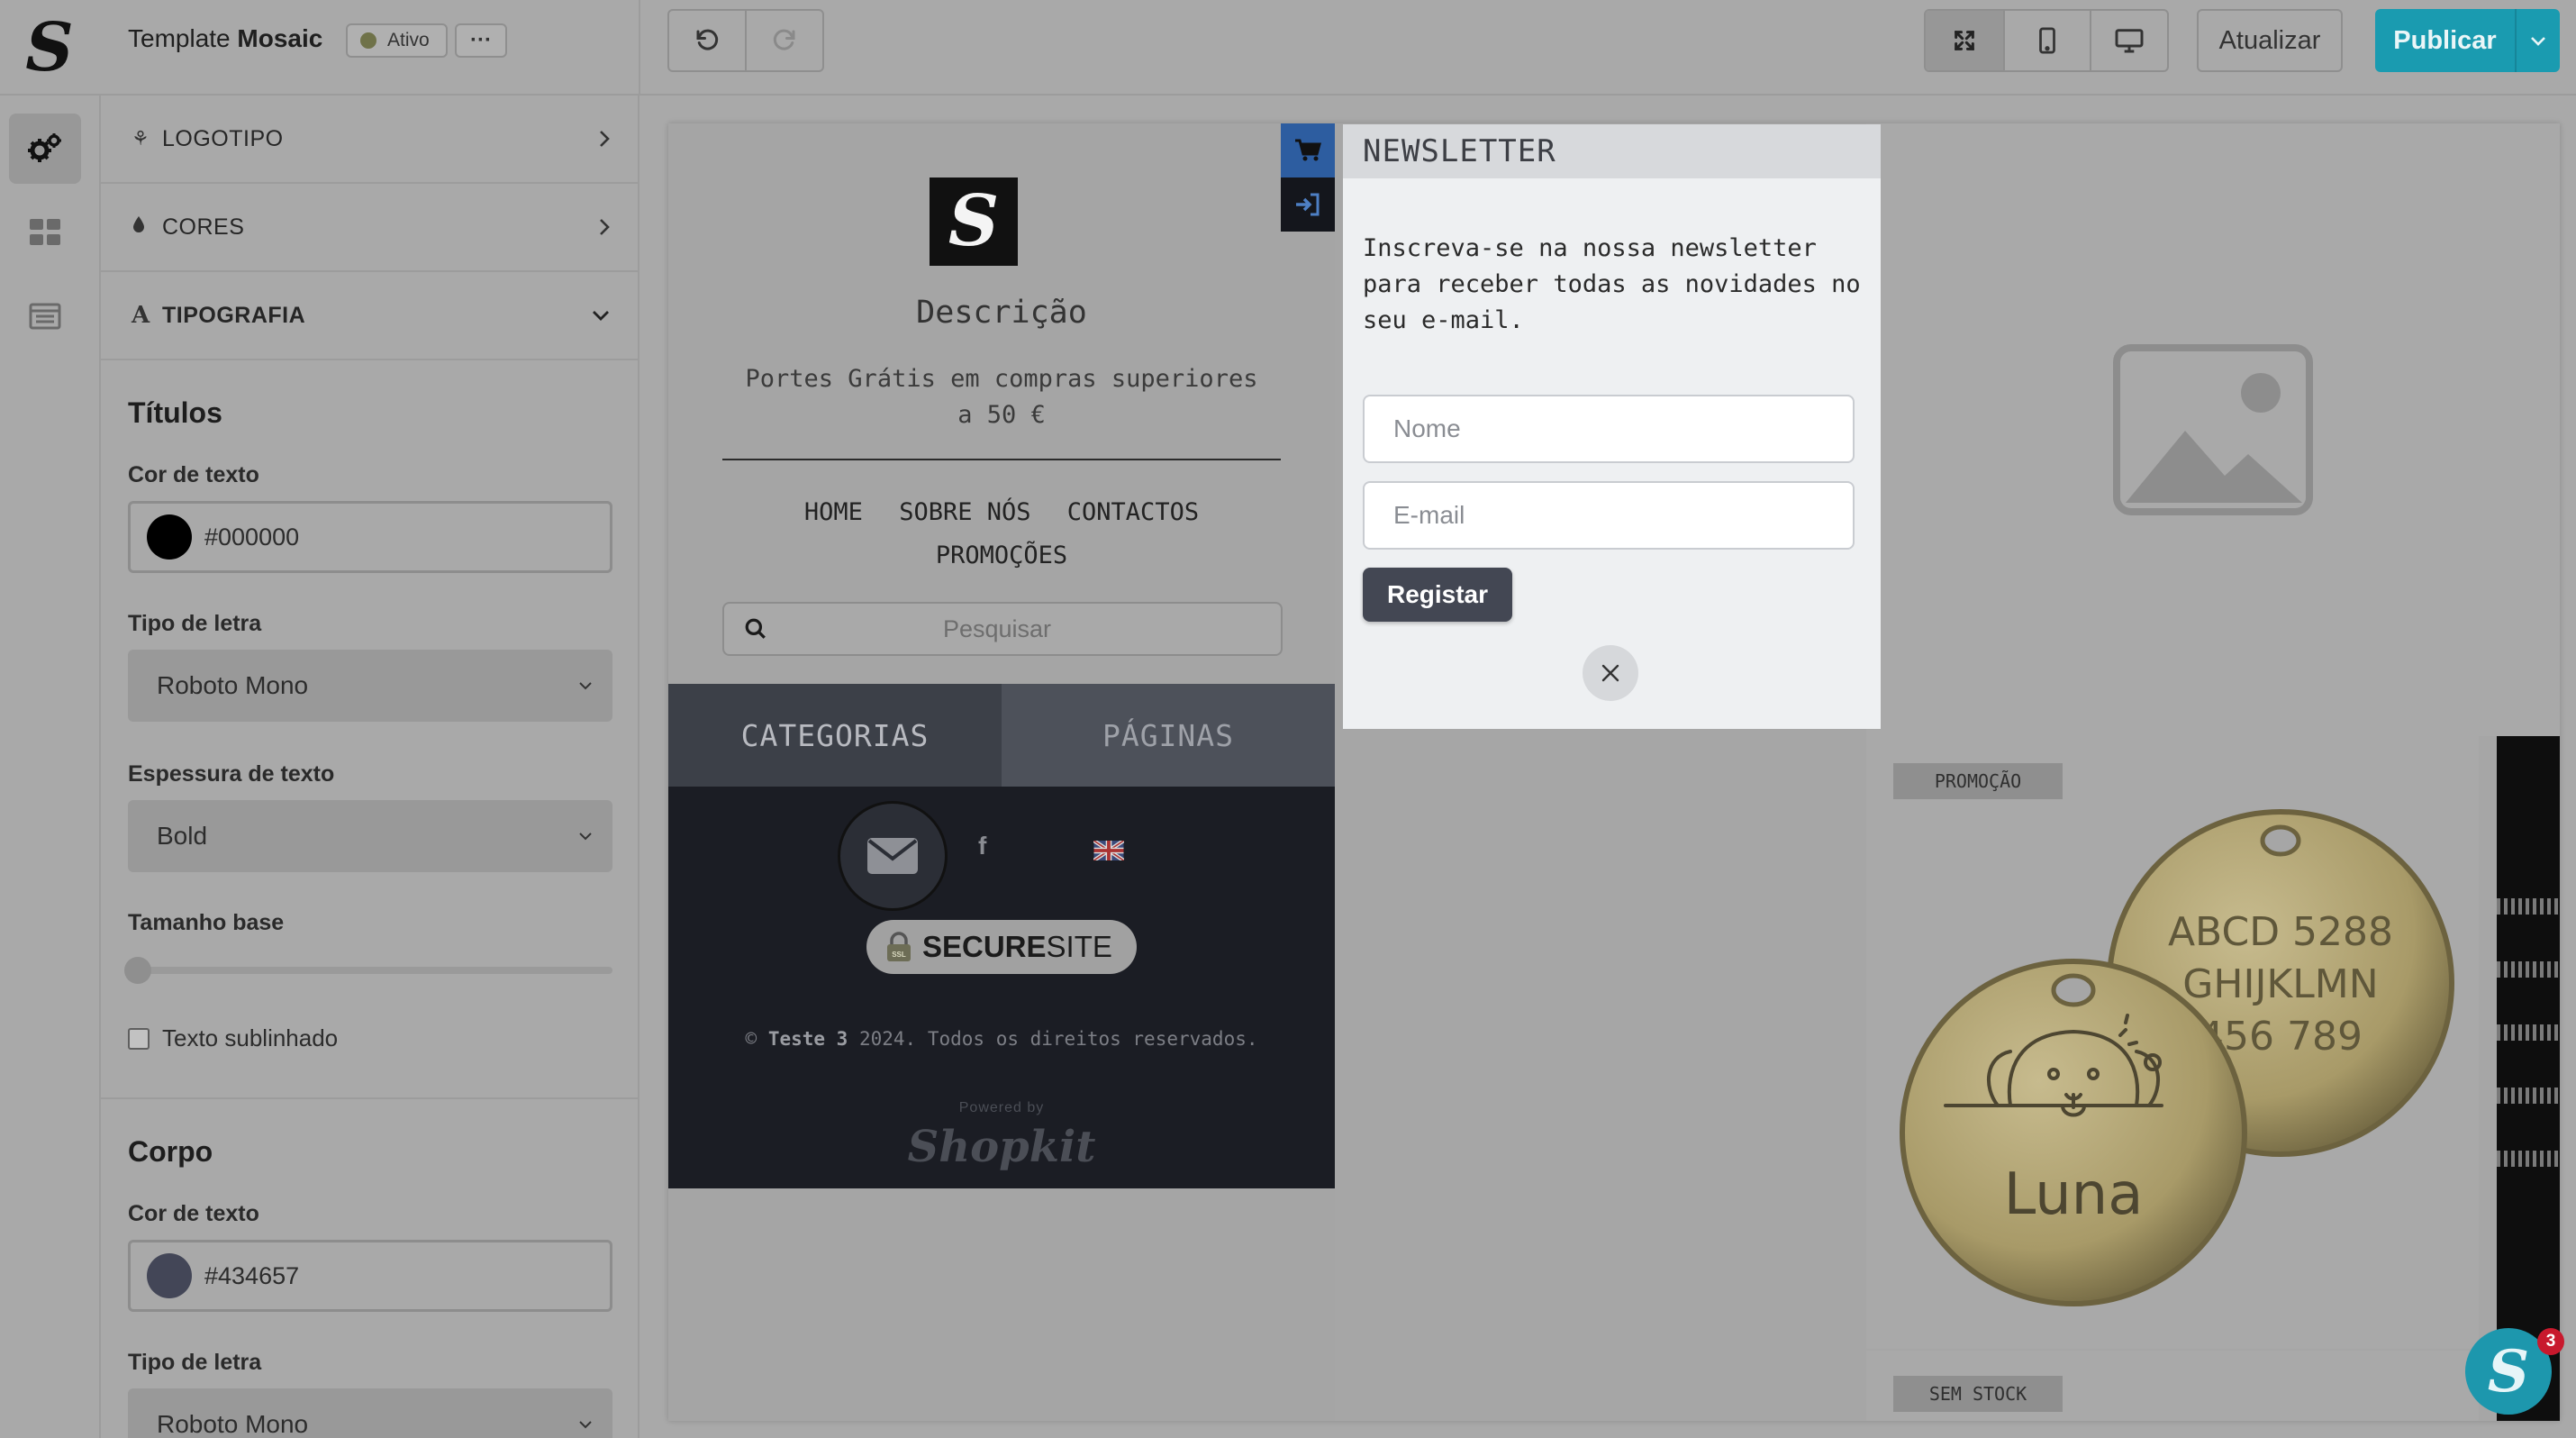 The width and height of the screenshot is (2576, 1438). What do you see at coordinates (2177, 1057) in the screenshot?
I see `product-image: ABCD 5288 GHIJKLMN 456 789 Luna` at bounding box center [2177, 1057].